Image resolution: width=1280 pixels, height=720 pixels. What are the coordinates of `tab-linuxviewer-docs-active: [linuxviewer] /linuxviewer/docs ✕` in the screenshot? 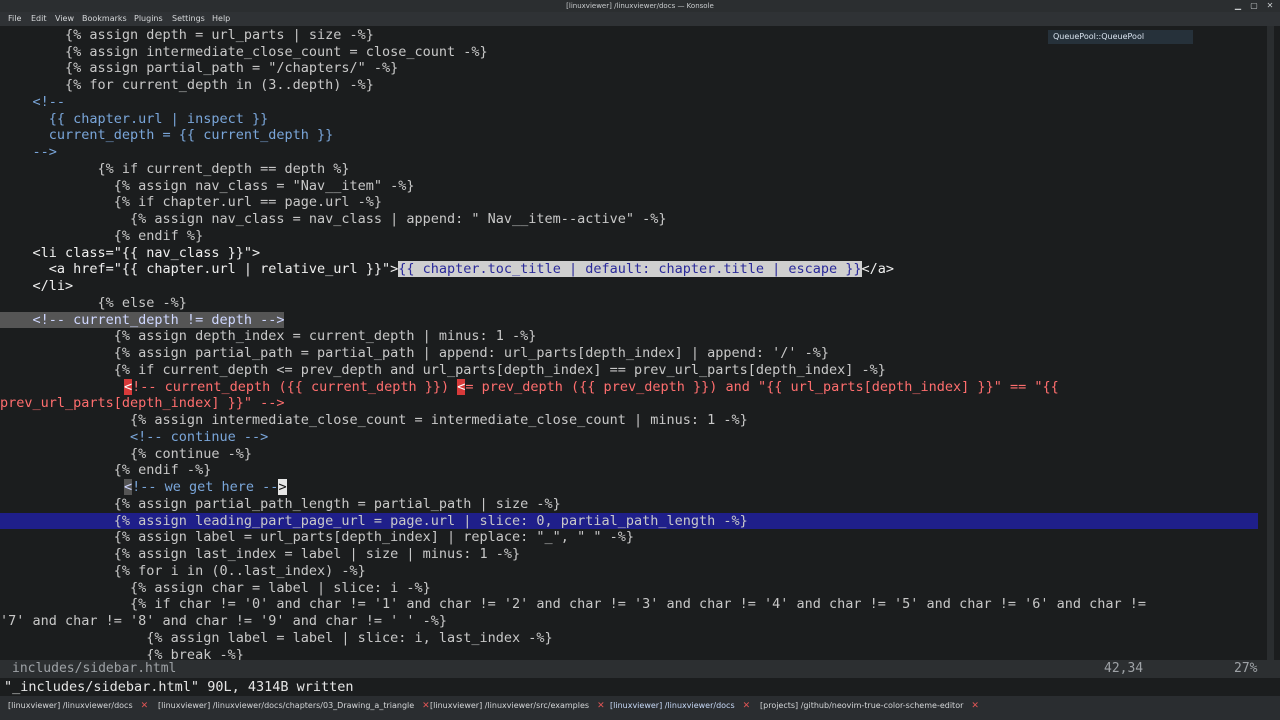 It's located at (680, 706).